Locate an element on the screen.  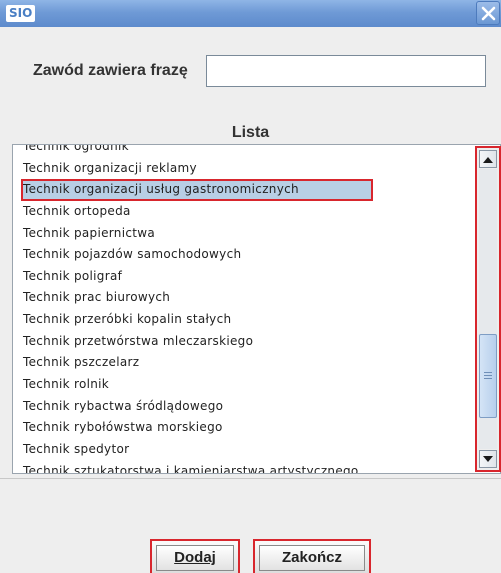
list-item: Technik pszczelarz is located at coordinates (244, 363).